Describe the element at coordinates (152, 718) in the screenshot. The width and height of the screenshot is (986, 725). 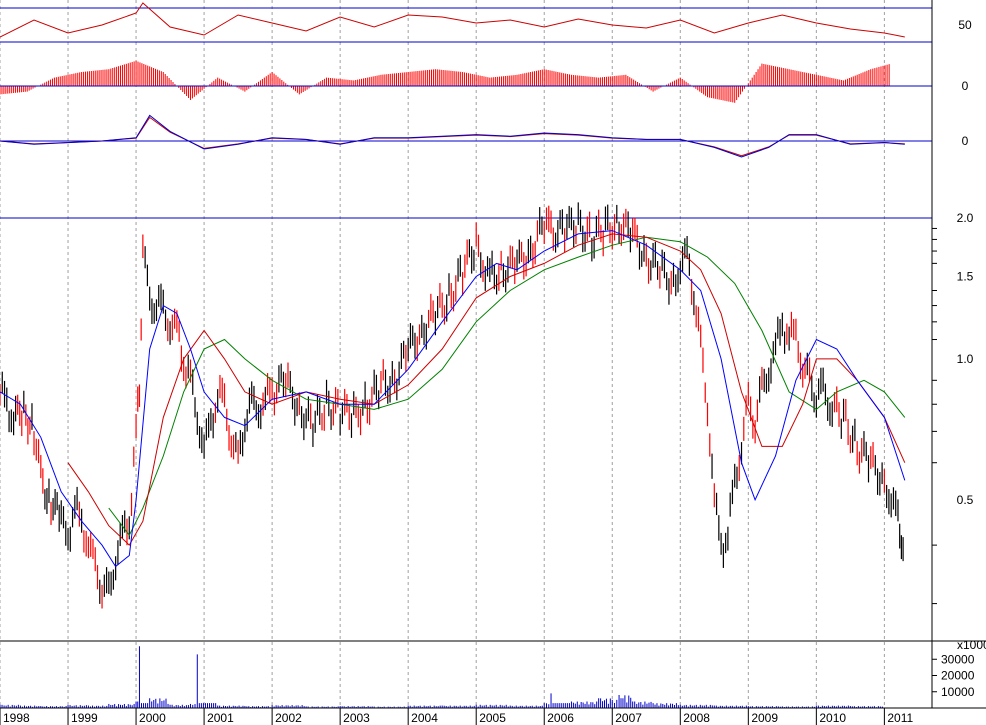
I see `x-tick-label: 2000` at that location.